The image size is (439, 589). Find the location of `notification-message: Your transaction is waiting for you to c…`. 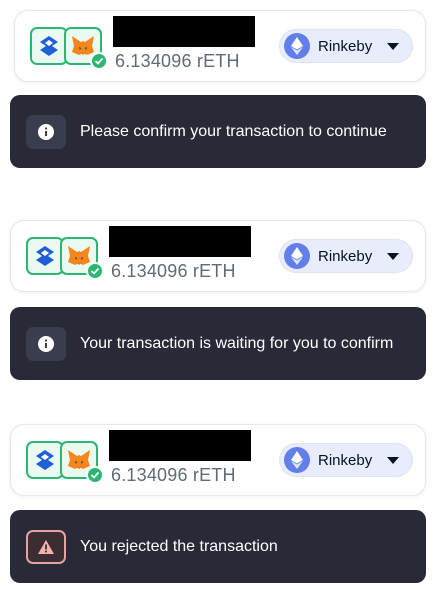

notification-message: Your transaction is waiting for you to c… is located at coordinates (237, 343).